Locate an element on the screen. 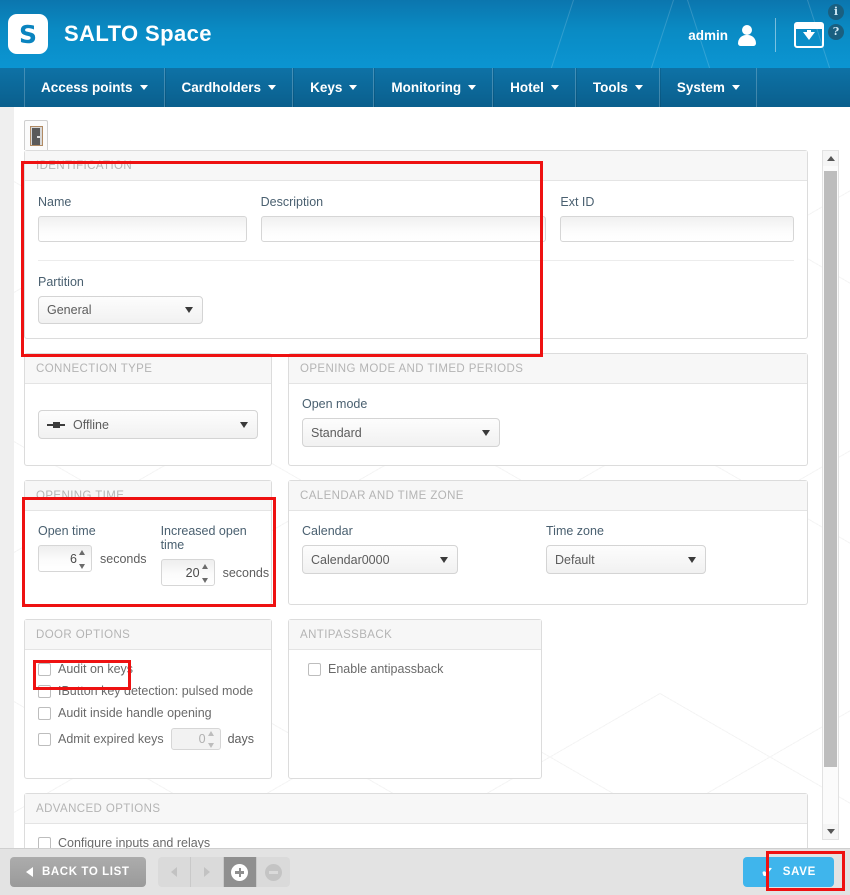 This screenshot has height=895, width=850. brand-logo: S SALTO Space is located at coordinates (110, 34).